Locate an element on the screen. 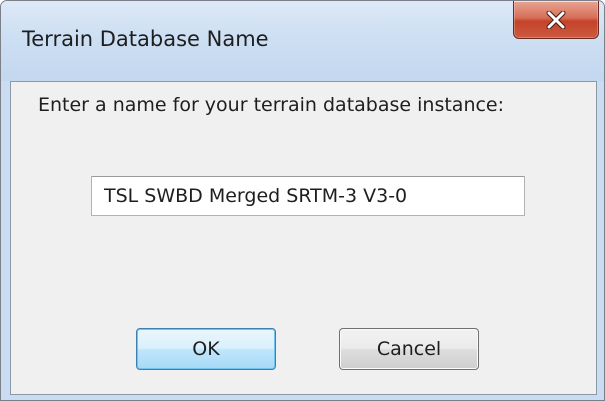  dialog-title: Terrain Database Name is located at coordinates (145, 39).